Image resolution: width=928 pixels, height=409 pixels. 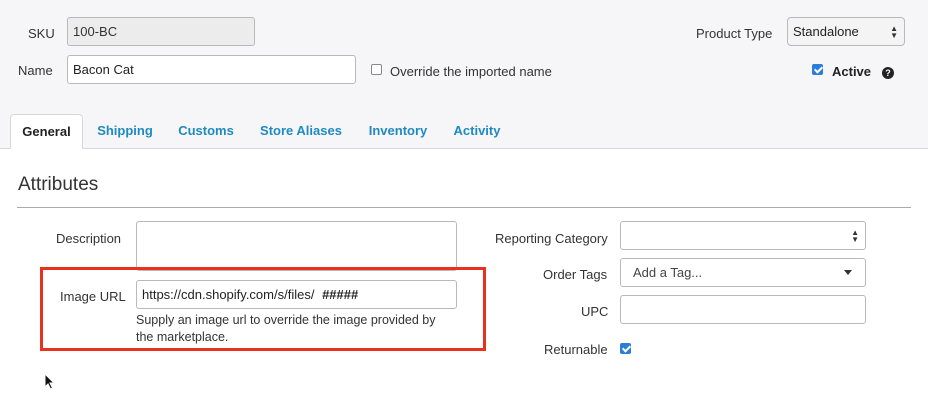 I want to click on returnable-checkbox, so click(x=625, y=348).